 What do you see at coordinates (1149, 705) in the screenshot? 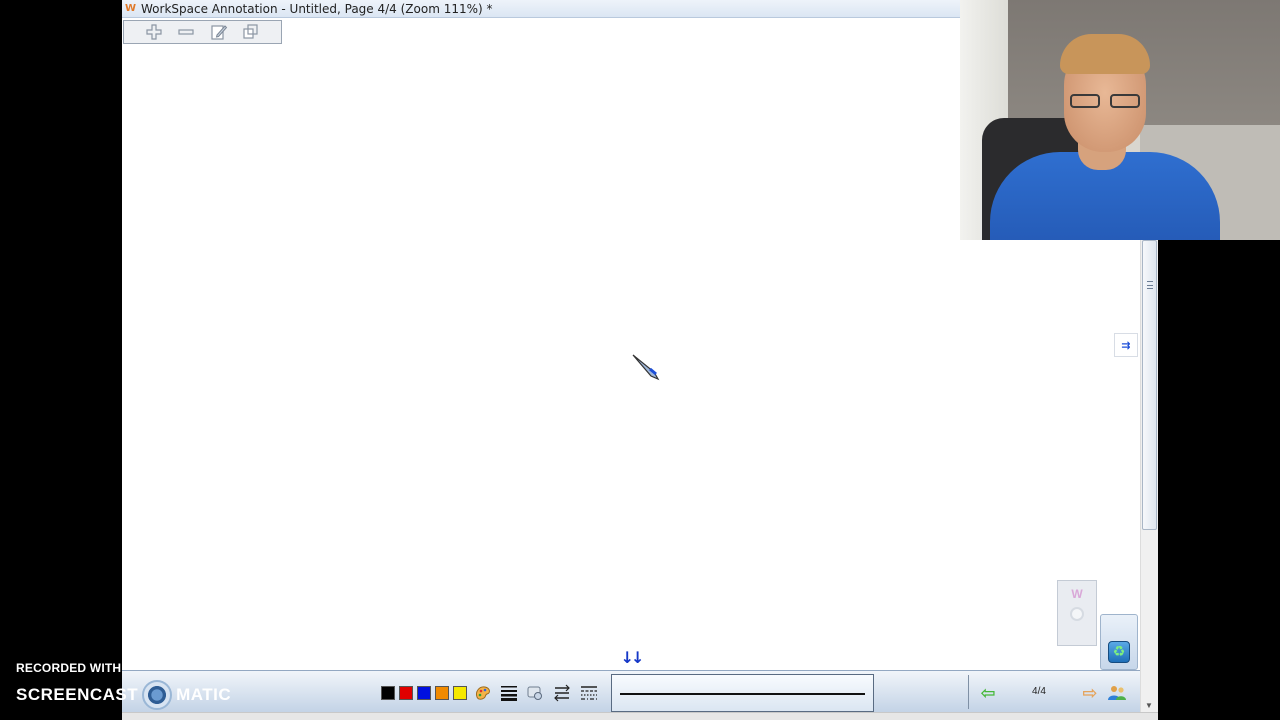
I see `scroll-down-arrow-icon: ▼` at bounding box center [1149, 705].